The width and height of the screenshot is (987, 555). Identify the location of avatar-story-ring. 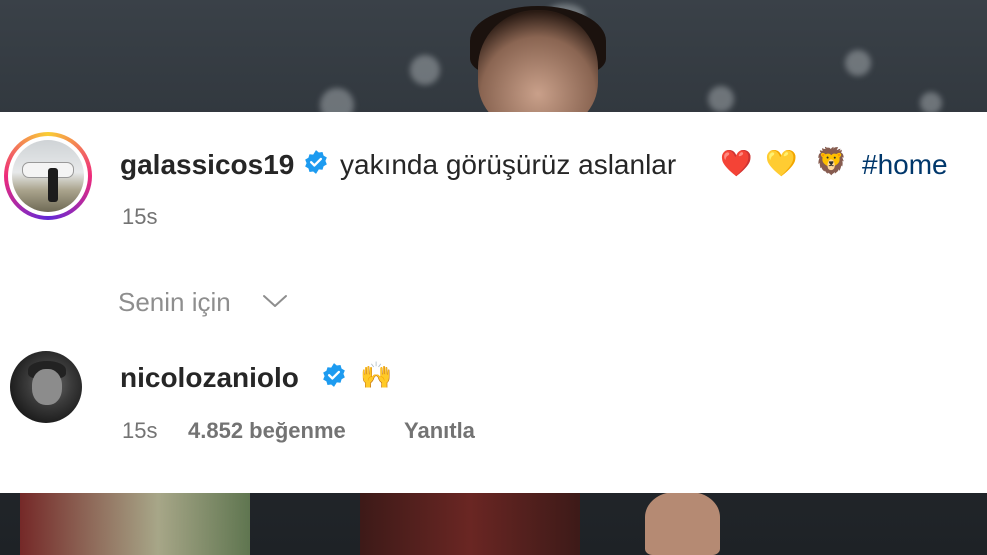
(48, 176).